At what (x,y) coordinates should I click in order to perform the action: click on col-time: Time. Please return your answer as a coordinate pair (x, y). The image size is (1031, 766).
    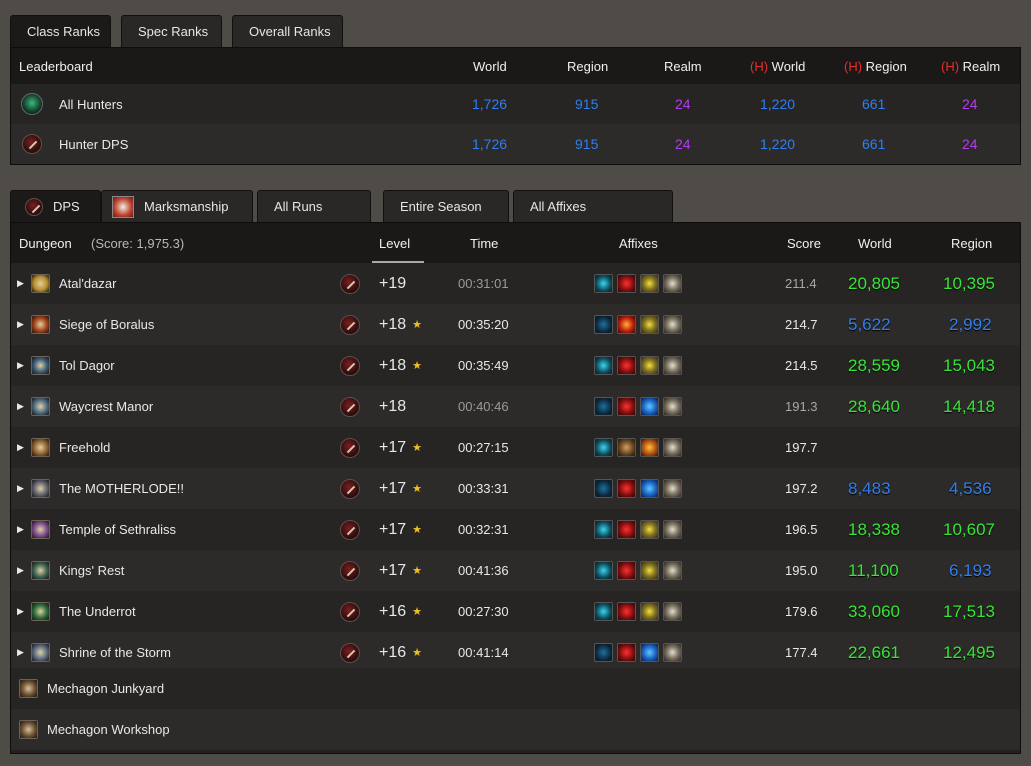
    Looking at the image, I should click on (484, 243).